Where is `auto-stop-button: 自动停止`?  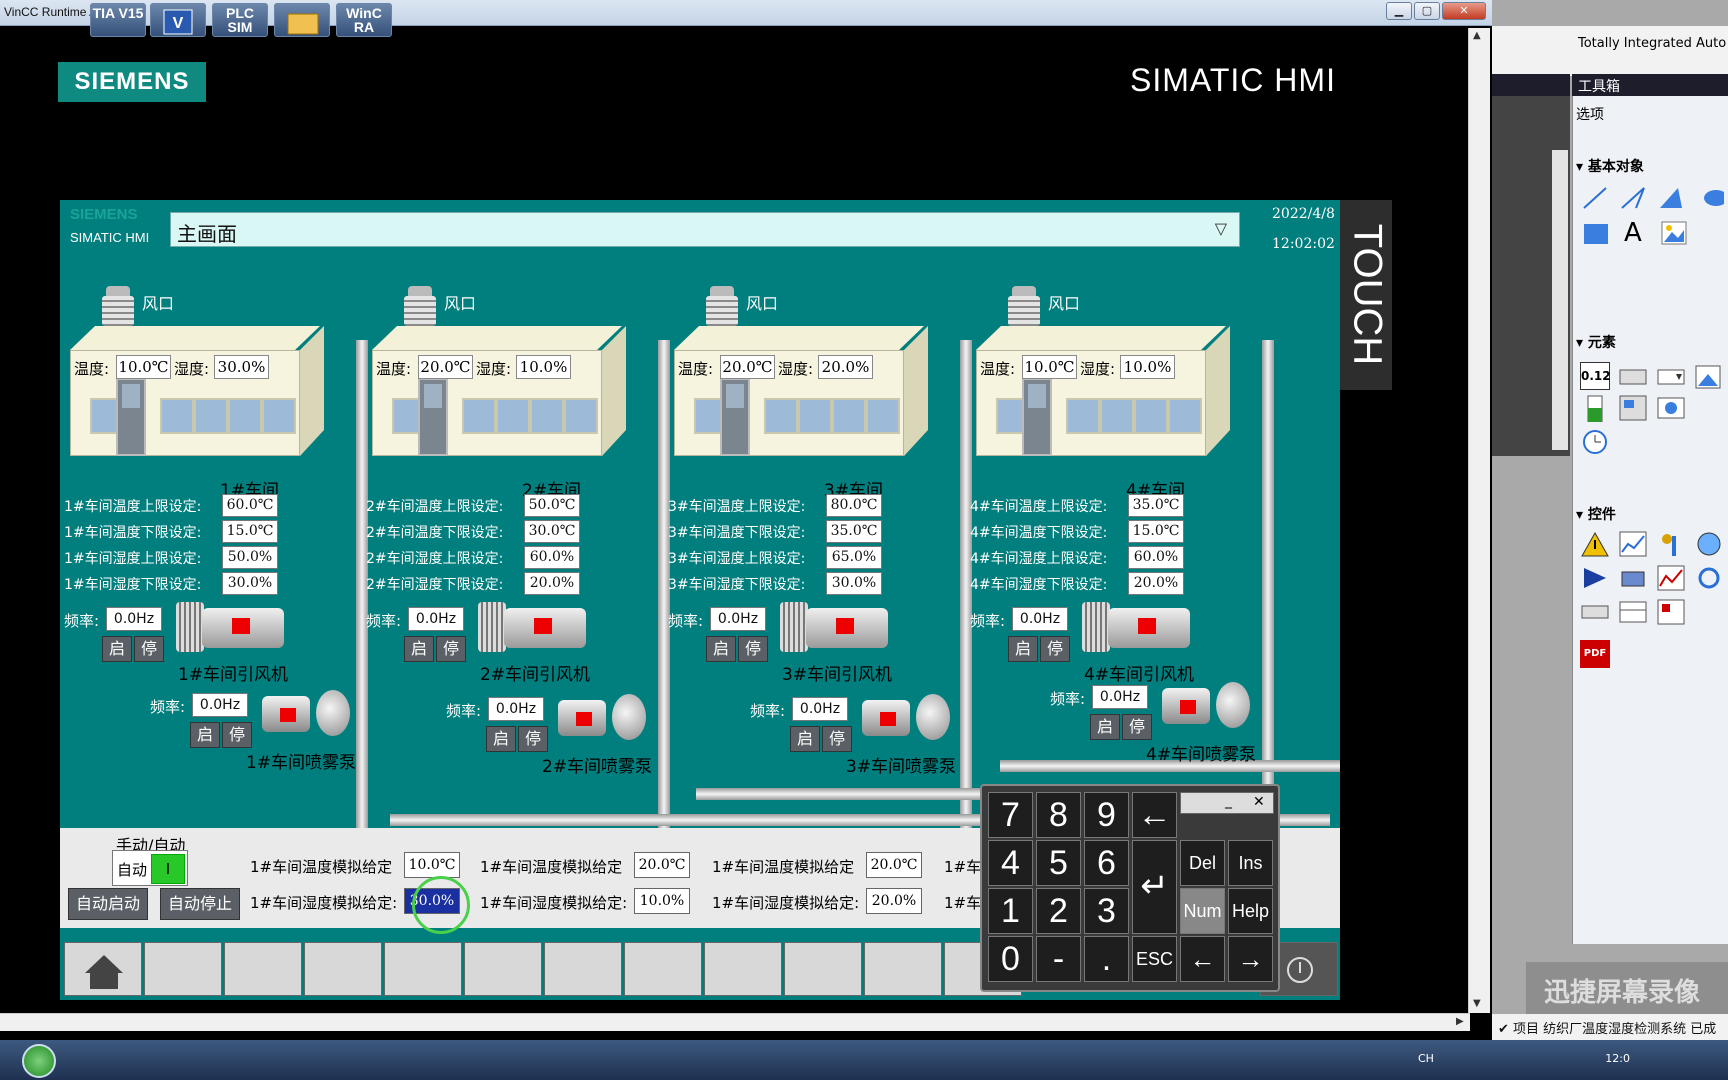 auto-stop-button: 自动停止 is located at coordinates (200, 904).